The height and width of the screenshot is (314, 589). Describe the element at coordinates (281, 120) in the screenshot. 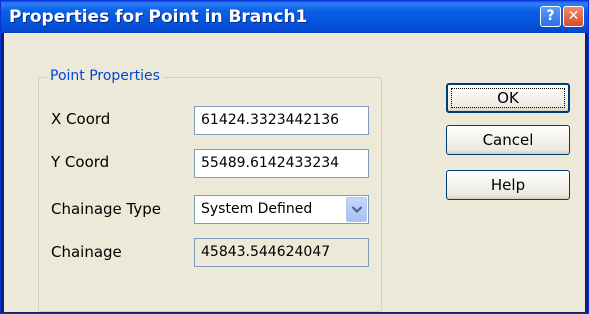

I see `x-coord-input: 61424.3323442136` at that location.